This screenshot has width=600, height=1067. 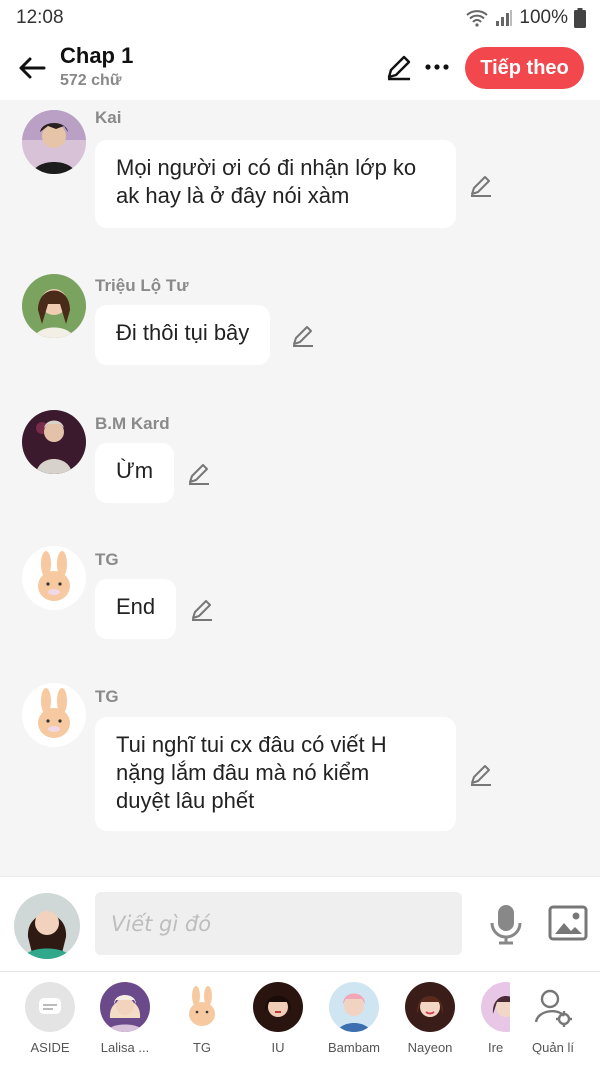 What do you see at coordinates (496, 1047) in the screenshot?
I see `character-name: Ire` at bounding box center [496, 1047].